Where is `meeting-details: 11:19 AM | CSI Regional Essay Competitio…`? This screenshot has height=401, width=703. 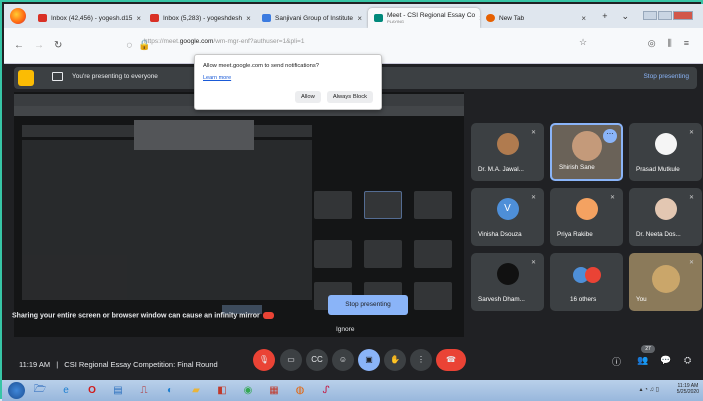
meeting-details: 11:19 AM | CSI Regional Essay Competitio… is located at coordinates (118, 364).